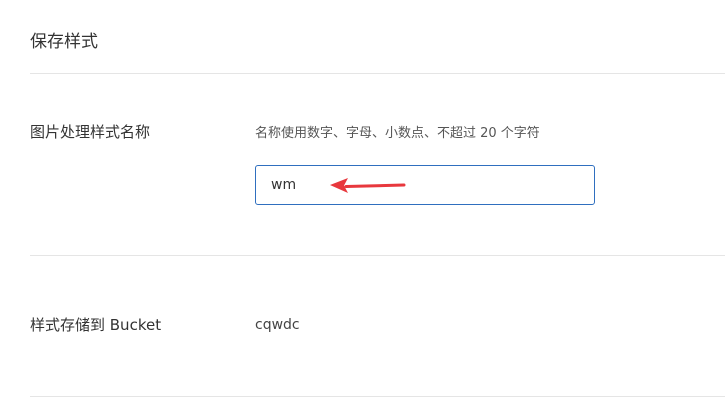 The width and height of the screenshot is (725, 406). Describe the element at coordinates (64, 42) in the screenshot. I see `section-title: 保存样式` at that location.